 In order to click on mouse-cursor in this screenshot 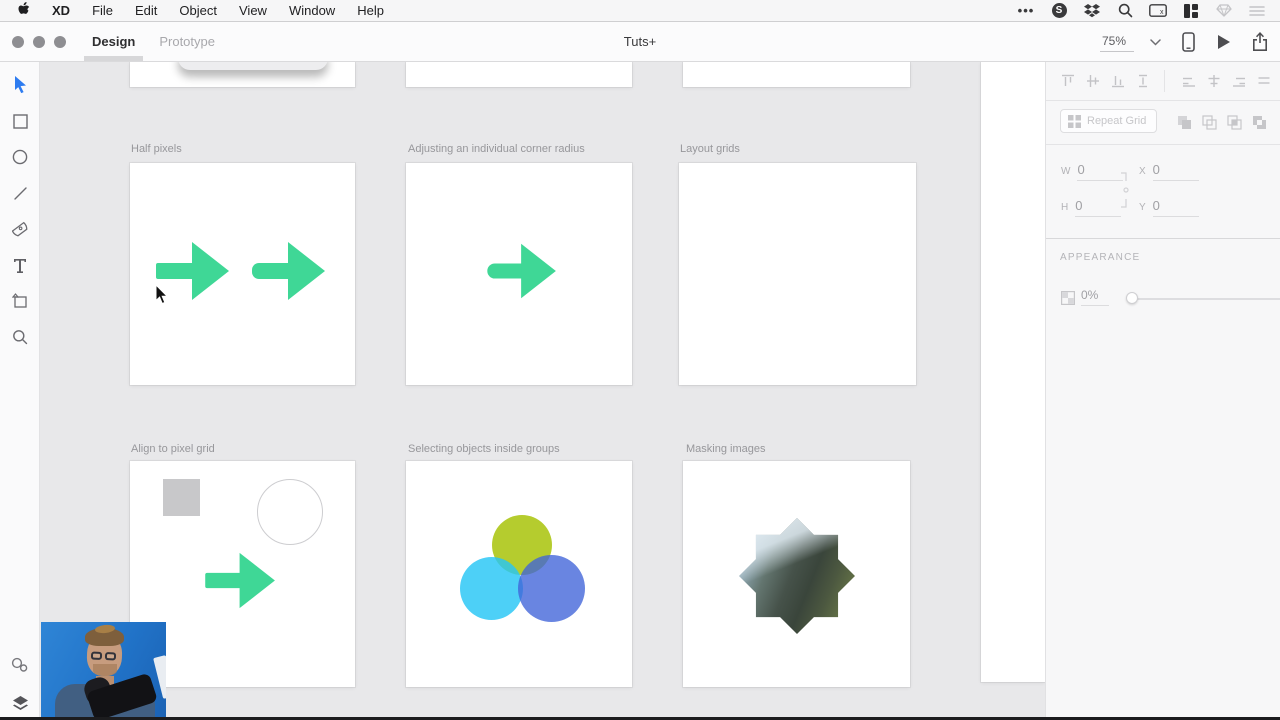, I will do `click(162, 294)`.